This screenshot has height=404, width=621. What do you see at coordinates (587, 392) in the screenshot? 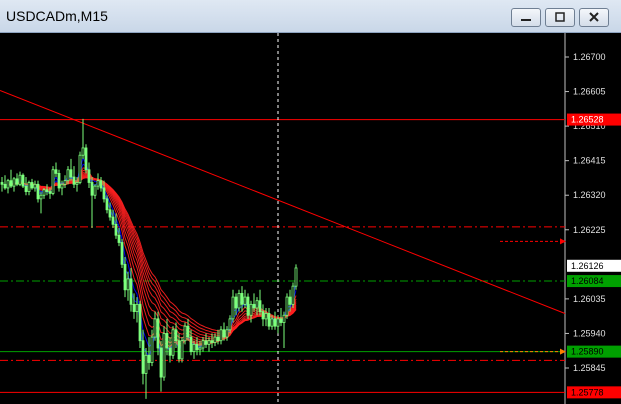
I see `price-label-text: 1.25778` at bounding box center [587, 392].